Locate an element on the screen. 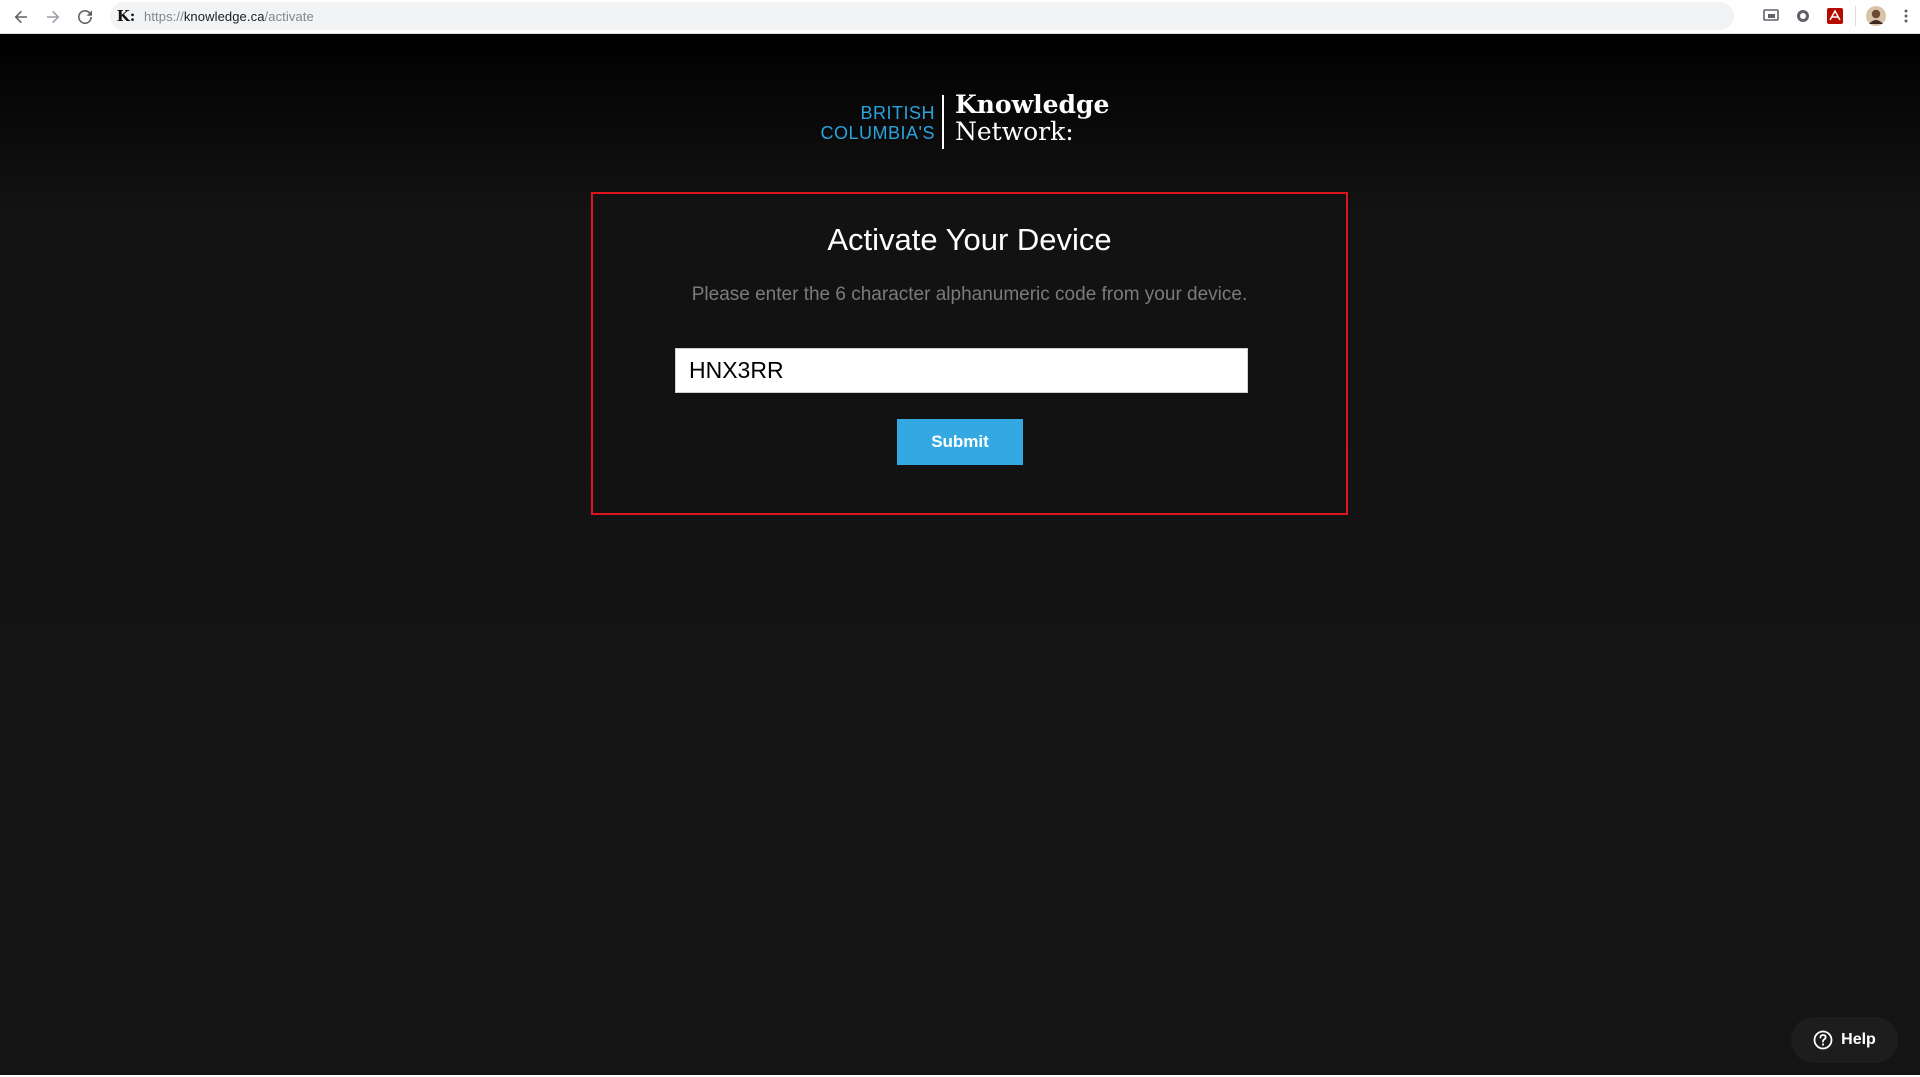  more-menu-icon is located at coordinates (1906, 16).